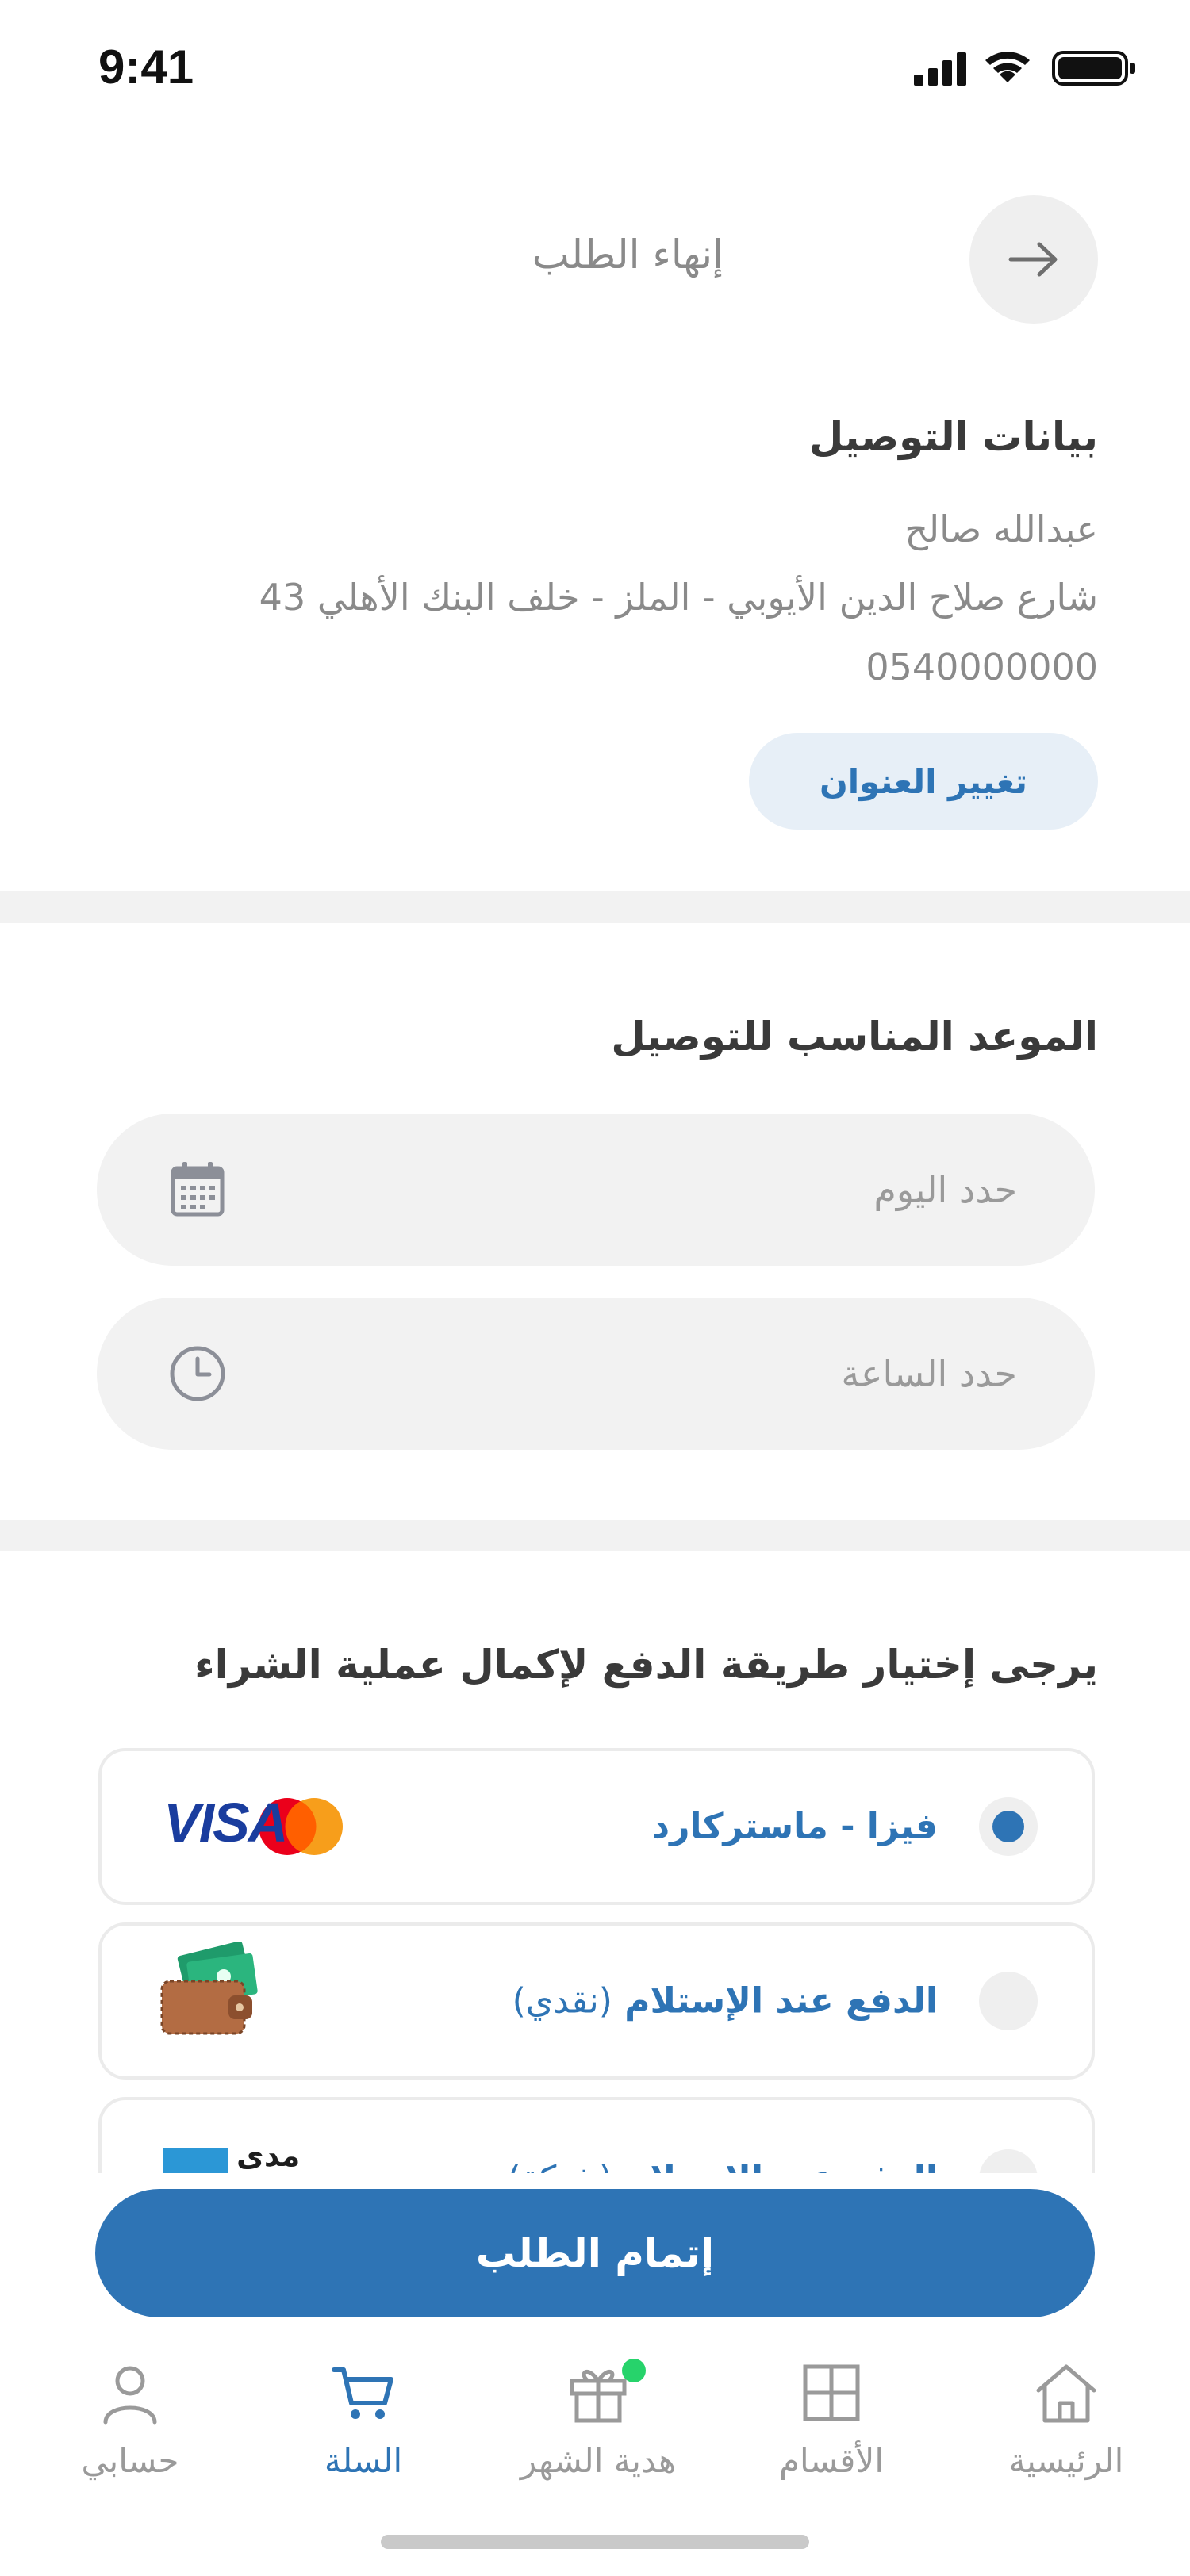 The image size is (1190, 2576). What do you see at coordinates (598, 2461) in the screenshot?
I see `nav-label: هدية الشهر` at bounding box center [598, 2461].